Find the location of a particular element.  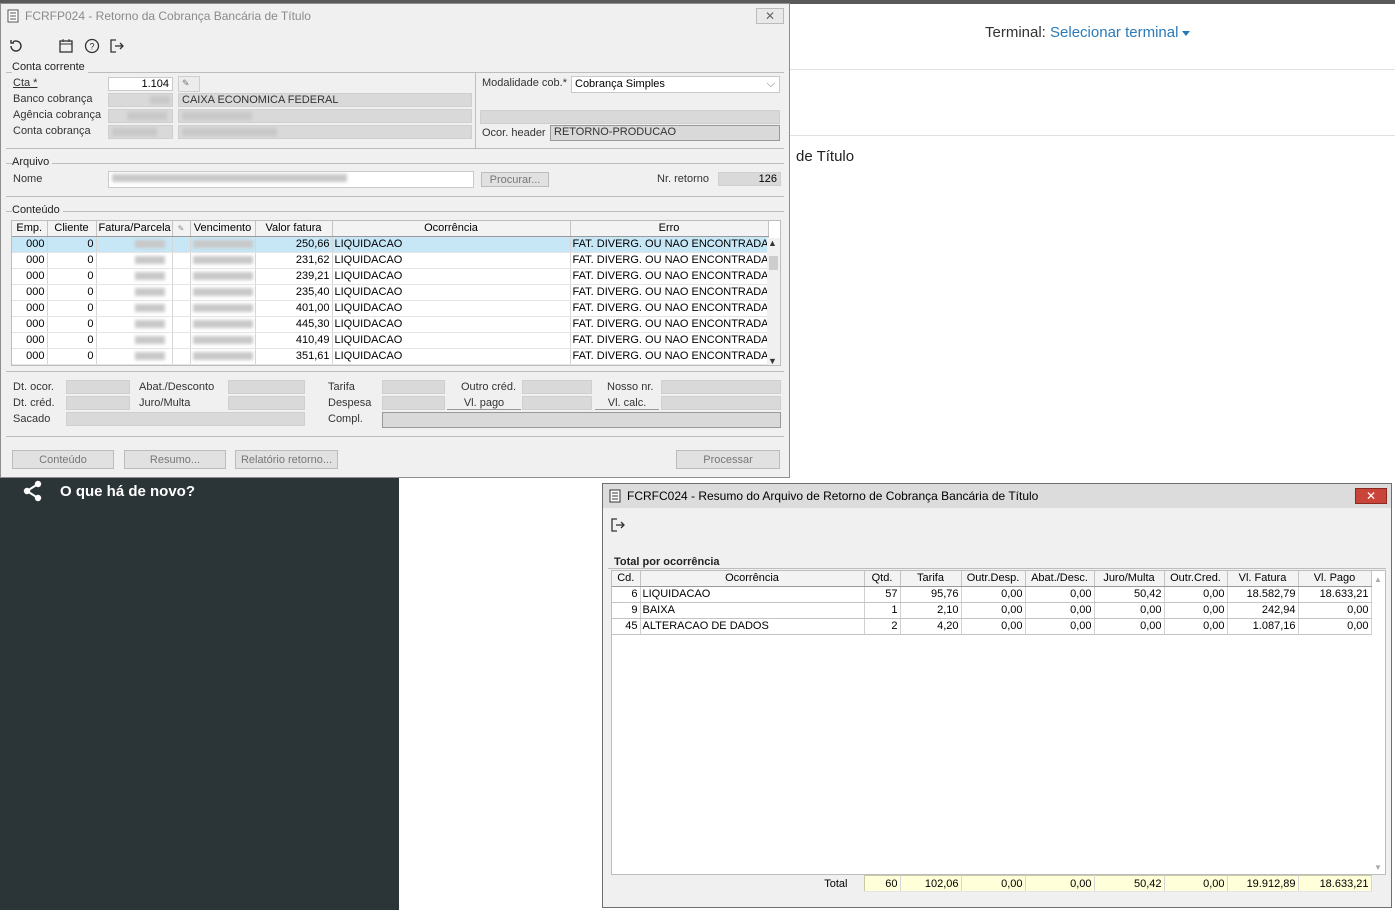

cell-valor: 351,61 is located at coordinates (294, 356).